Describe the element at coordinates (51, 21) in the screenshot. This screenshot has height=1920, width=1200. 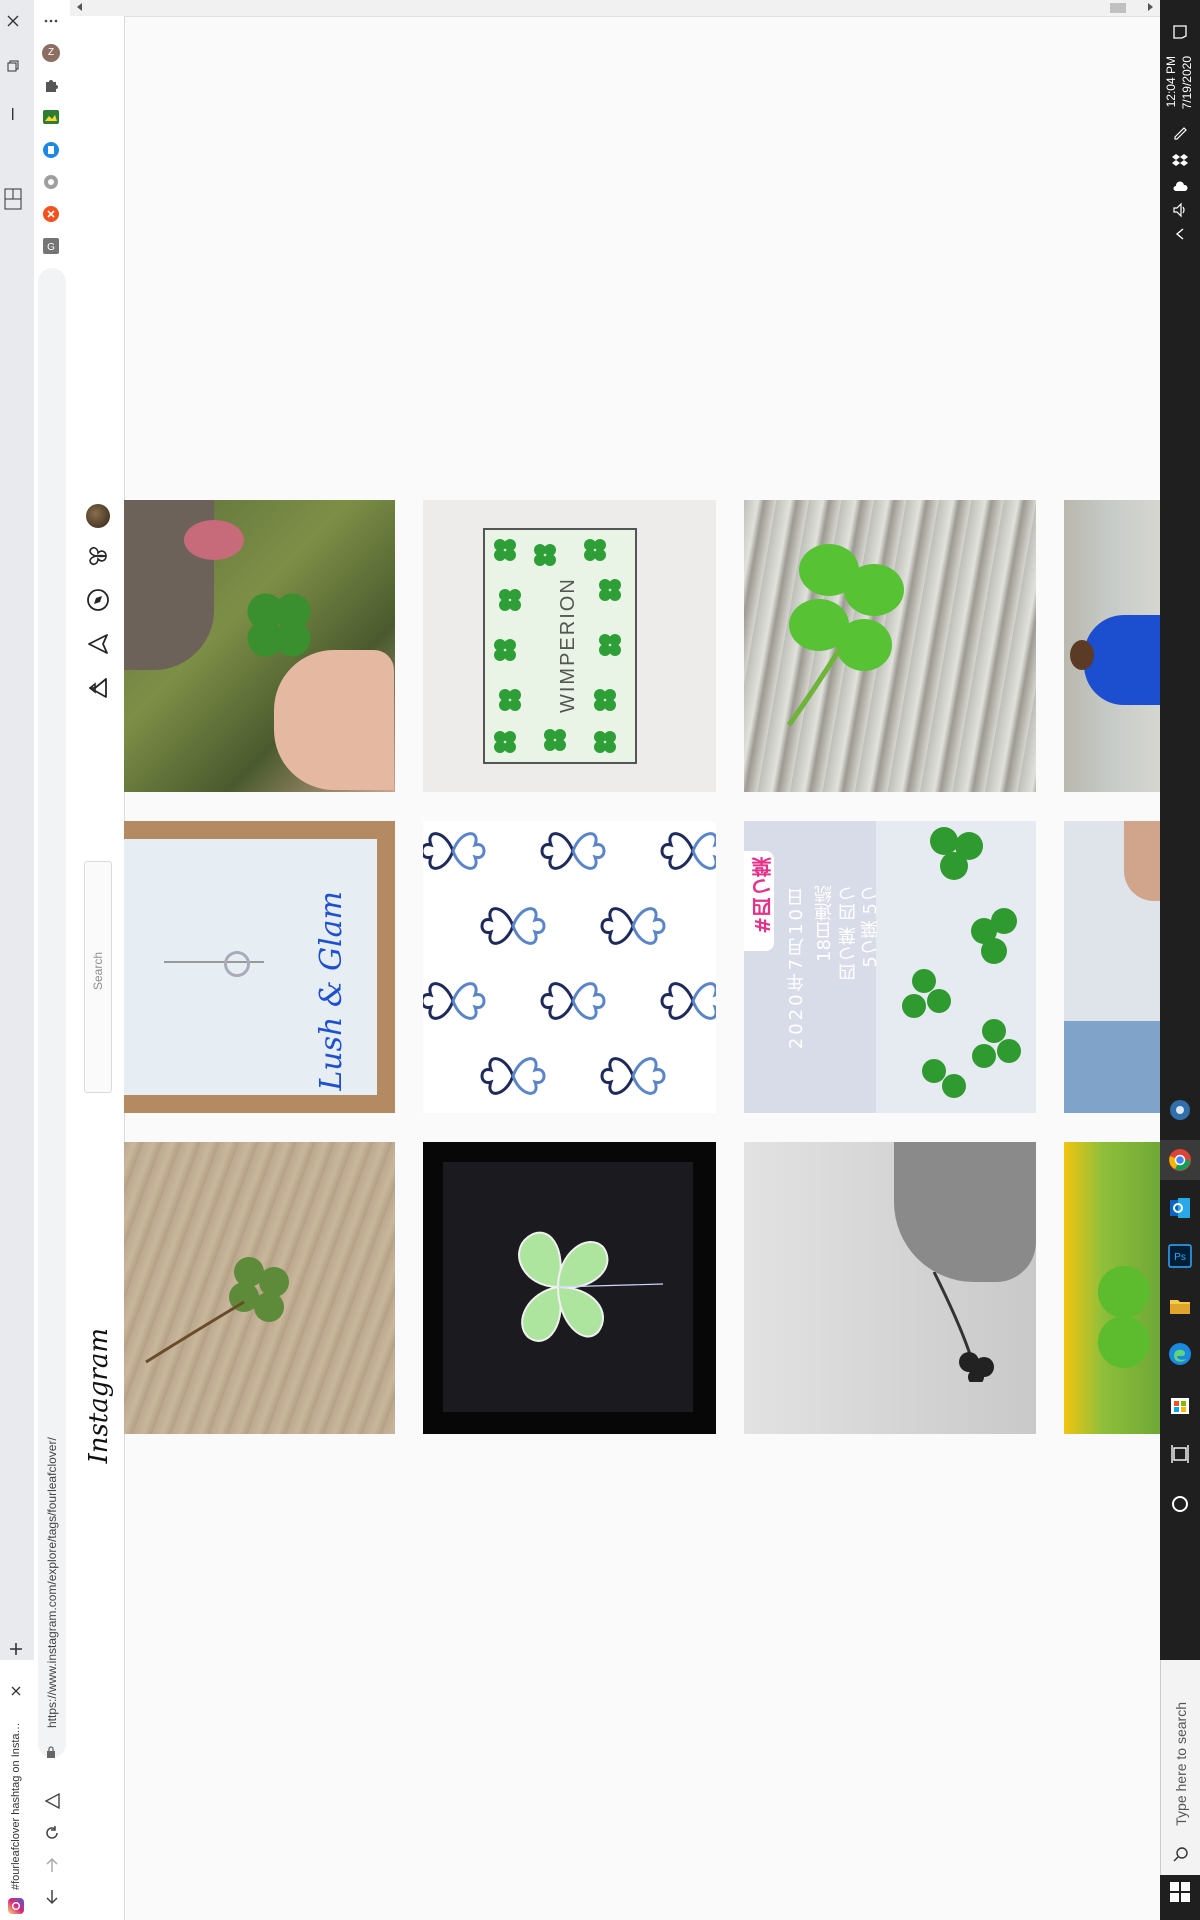
I see `more-options-icon` at that location.